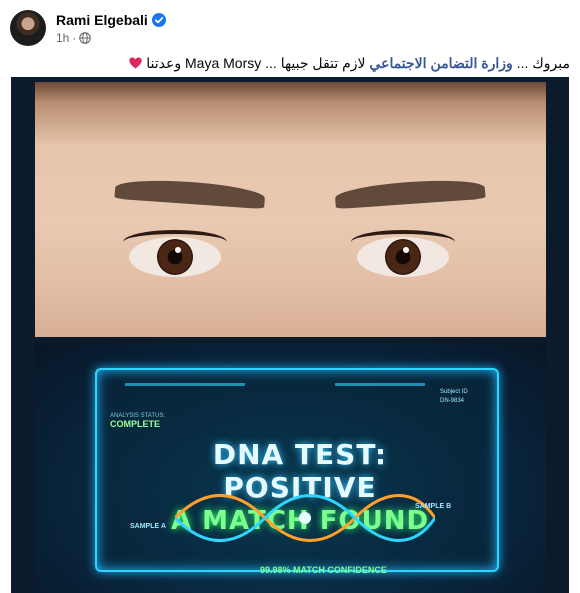 The height and width of the screenshot is (593, 580). Describe the element at coordinates (410, 193) in the screenshot. I see `right-eyebrow` at that location.